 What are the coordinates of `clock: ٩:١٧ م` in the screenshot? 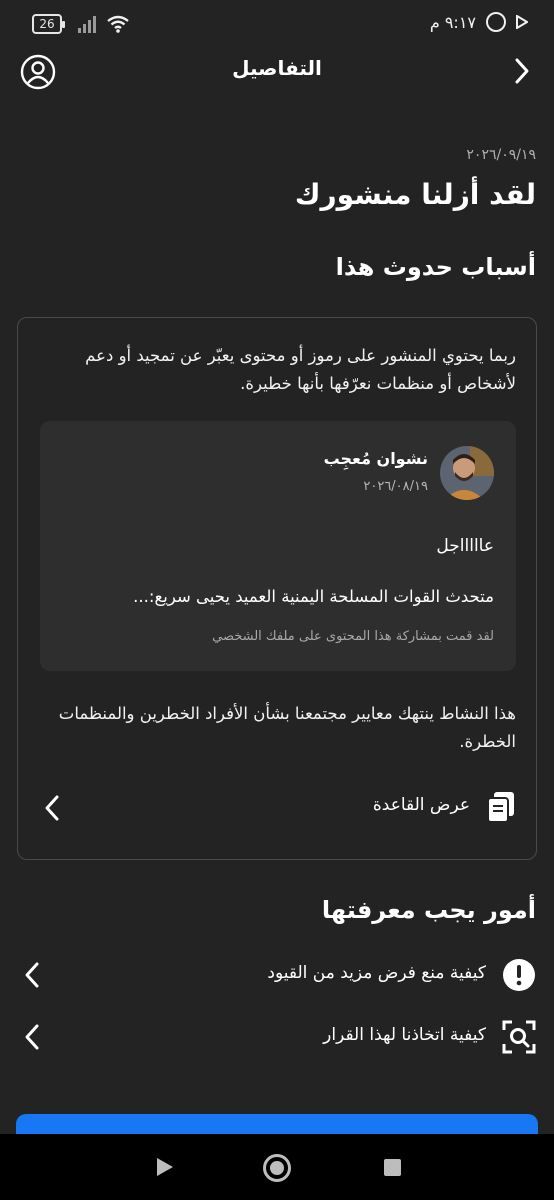 It's located at (452, 22).